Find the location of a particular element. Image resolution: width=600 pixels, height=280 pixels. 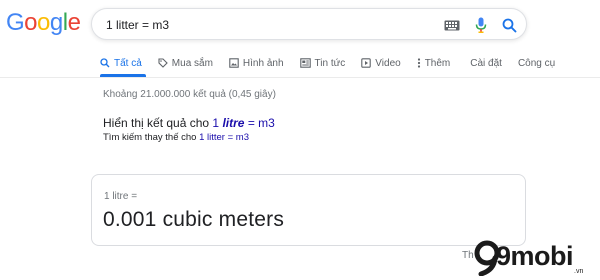

tab-label: Công cụ is located at coordinates (536, 63).